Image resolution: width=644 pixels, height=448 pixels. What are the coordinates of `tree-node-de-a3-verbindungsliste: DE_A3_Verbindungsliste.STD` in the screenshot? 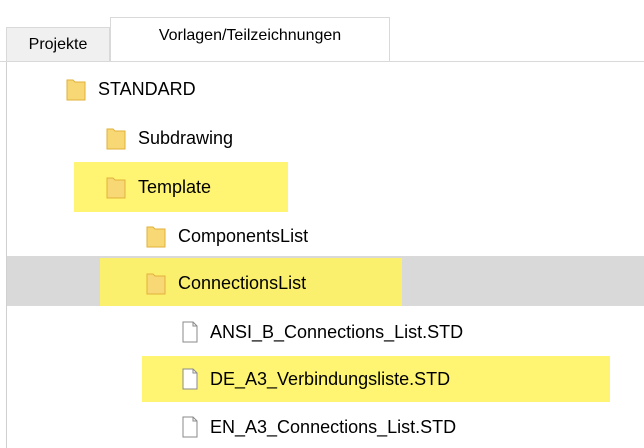 It's located at (316, 379).